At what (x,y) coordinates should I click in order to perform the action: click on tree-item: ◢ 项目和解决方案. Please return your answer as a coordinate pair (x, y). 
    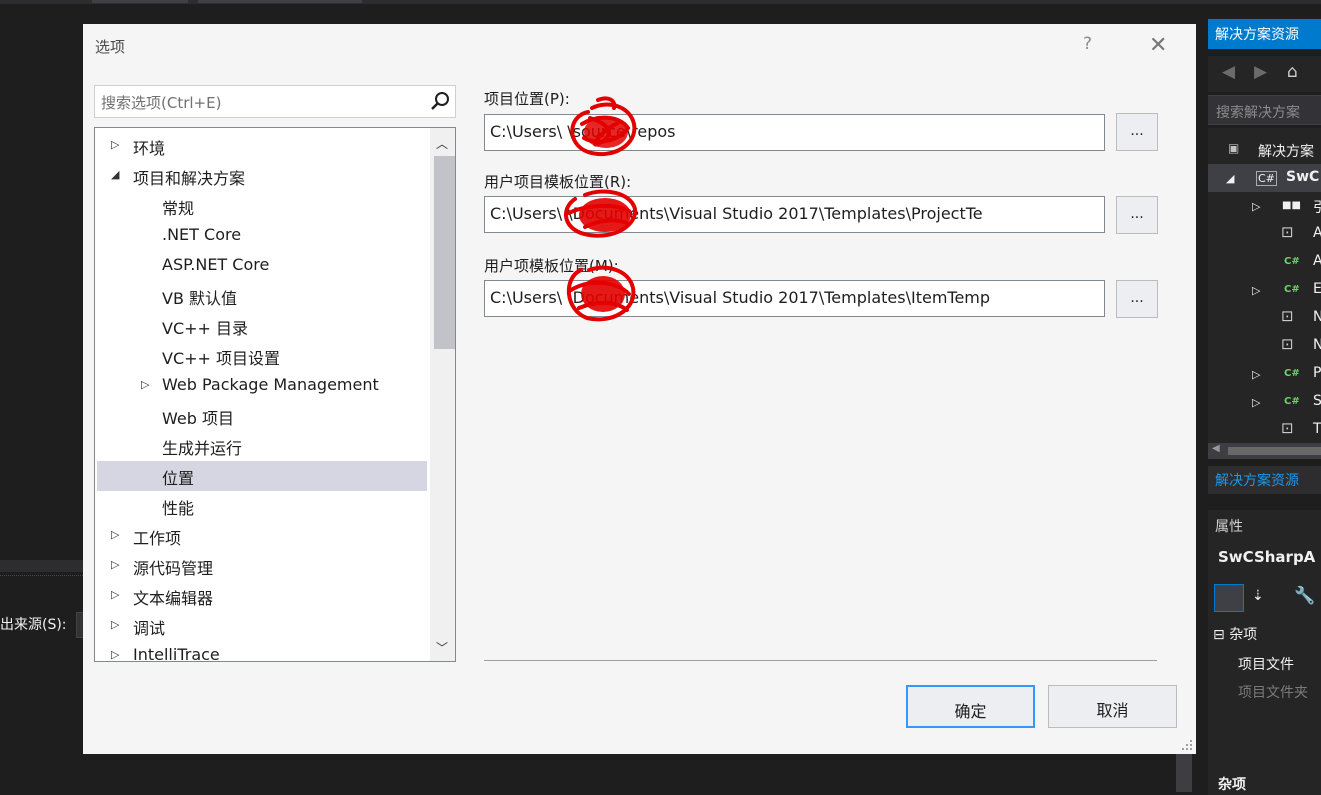
    Looking at the image, I should click on (262, 176).